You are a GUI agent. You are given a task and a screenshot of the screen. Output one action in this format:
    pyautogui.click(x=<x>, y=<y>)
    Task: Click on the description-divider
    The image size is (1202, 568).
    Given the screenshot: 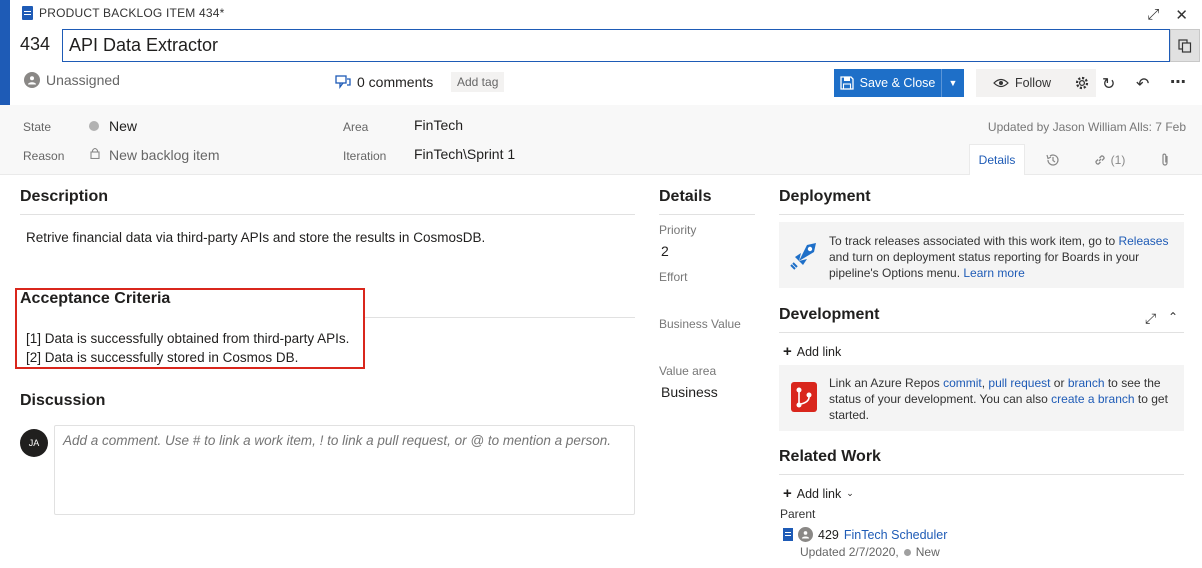 What is the action you would take?
    pyautogui.click(x=327, y=214)
    